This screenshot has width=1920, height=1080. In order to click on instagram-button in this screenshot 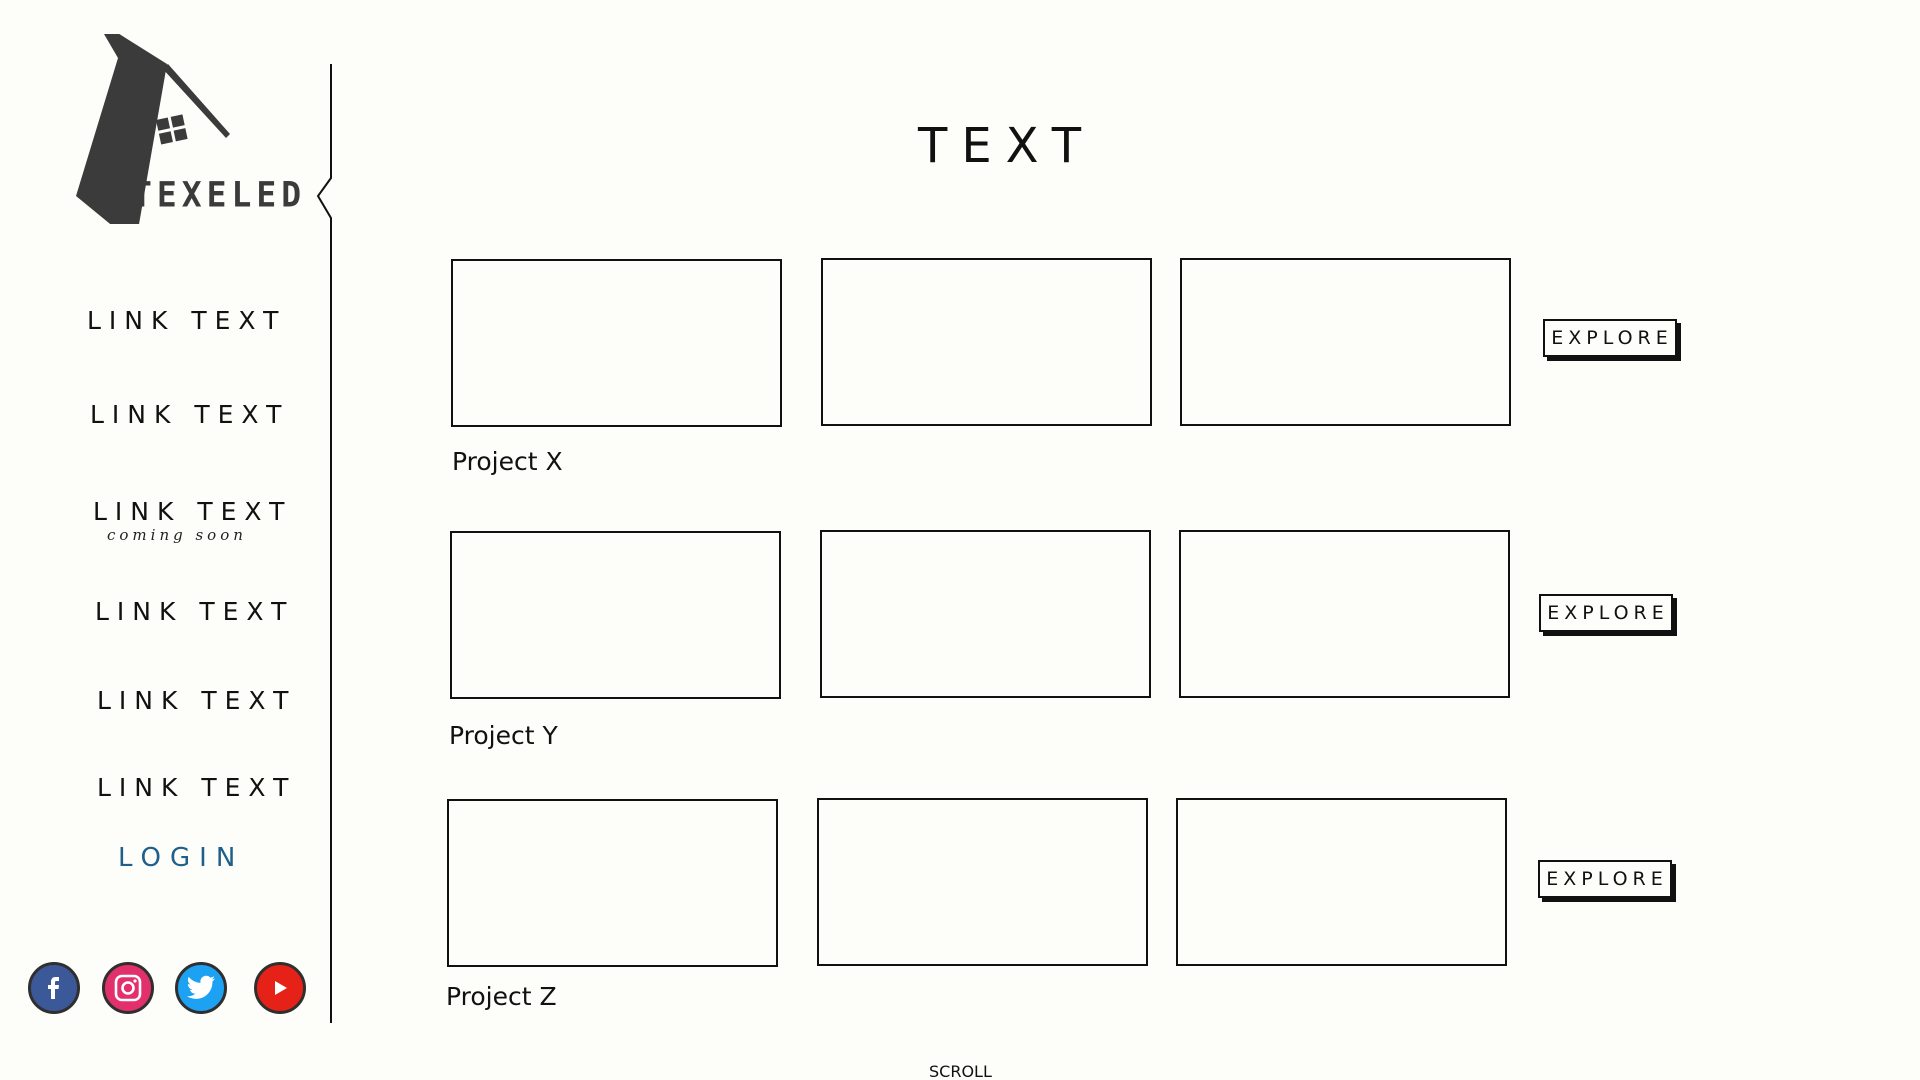, I will do `click(128, 988)`.